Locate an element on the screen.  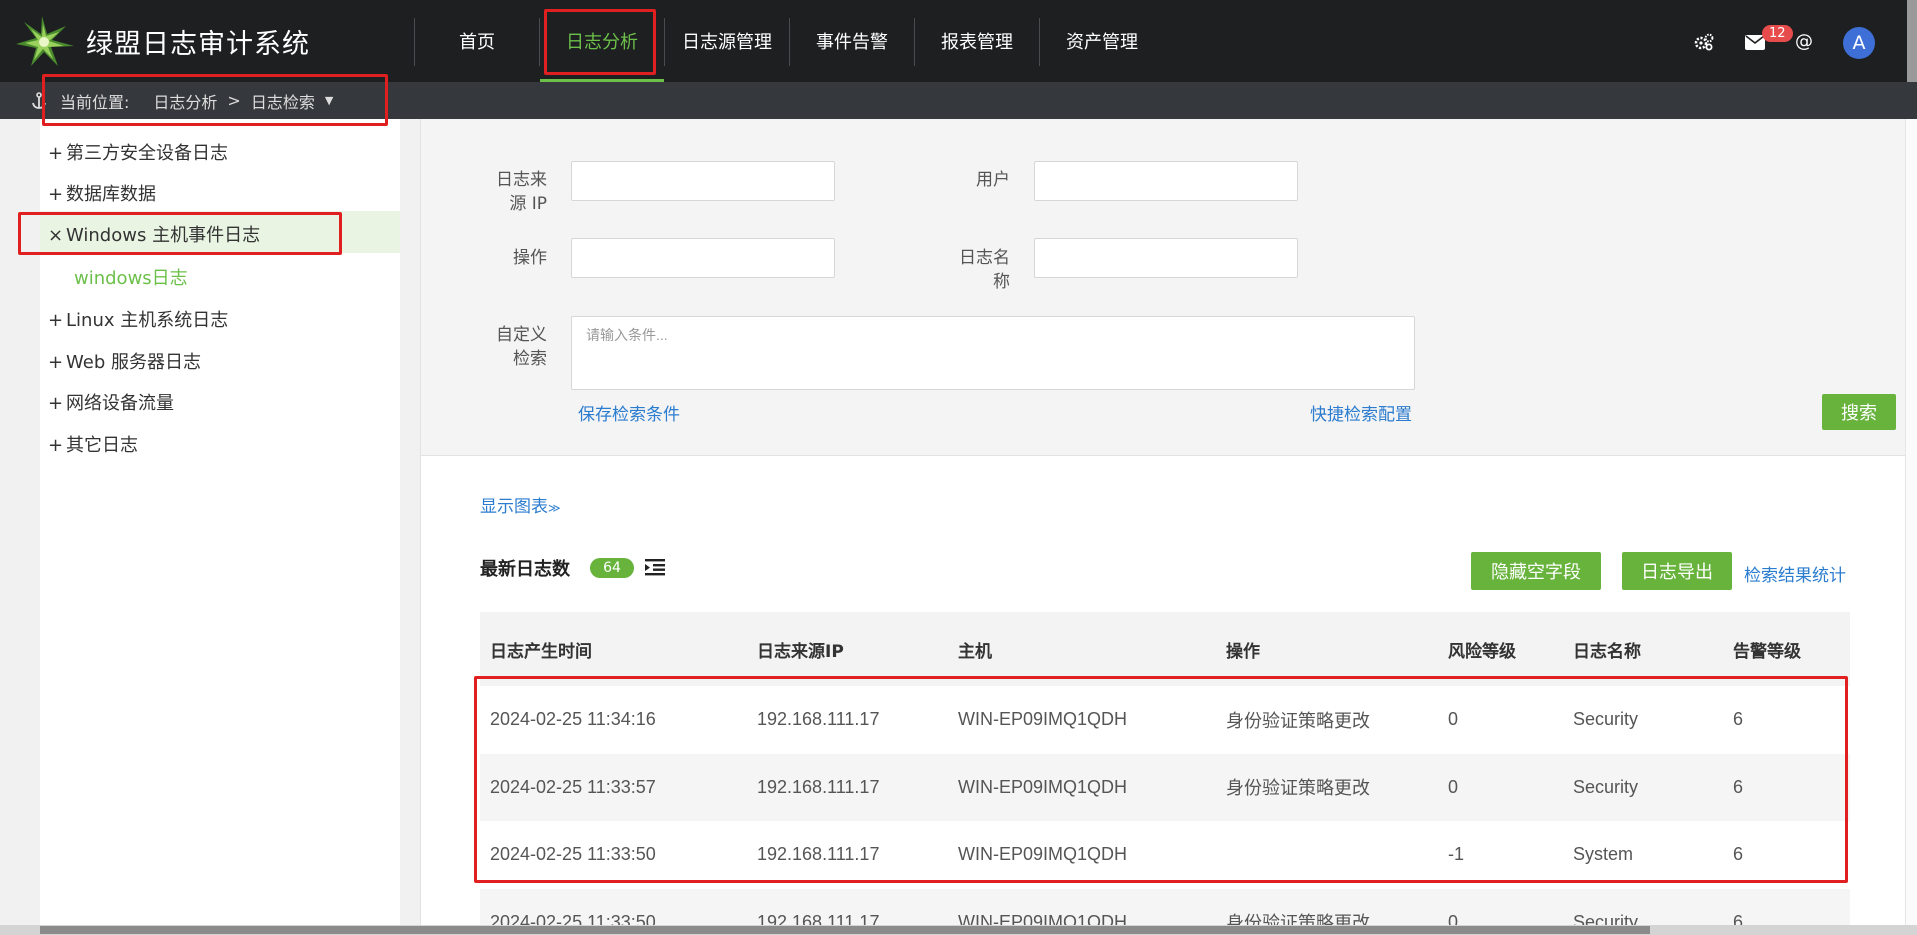
quick-search-config-link: 快捷检索配置 is located at coordinates (1361, 412).